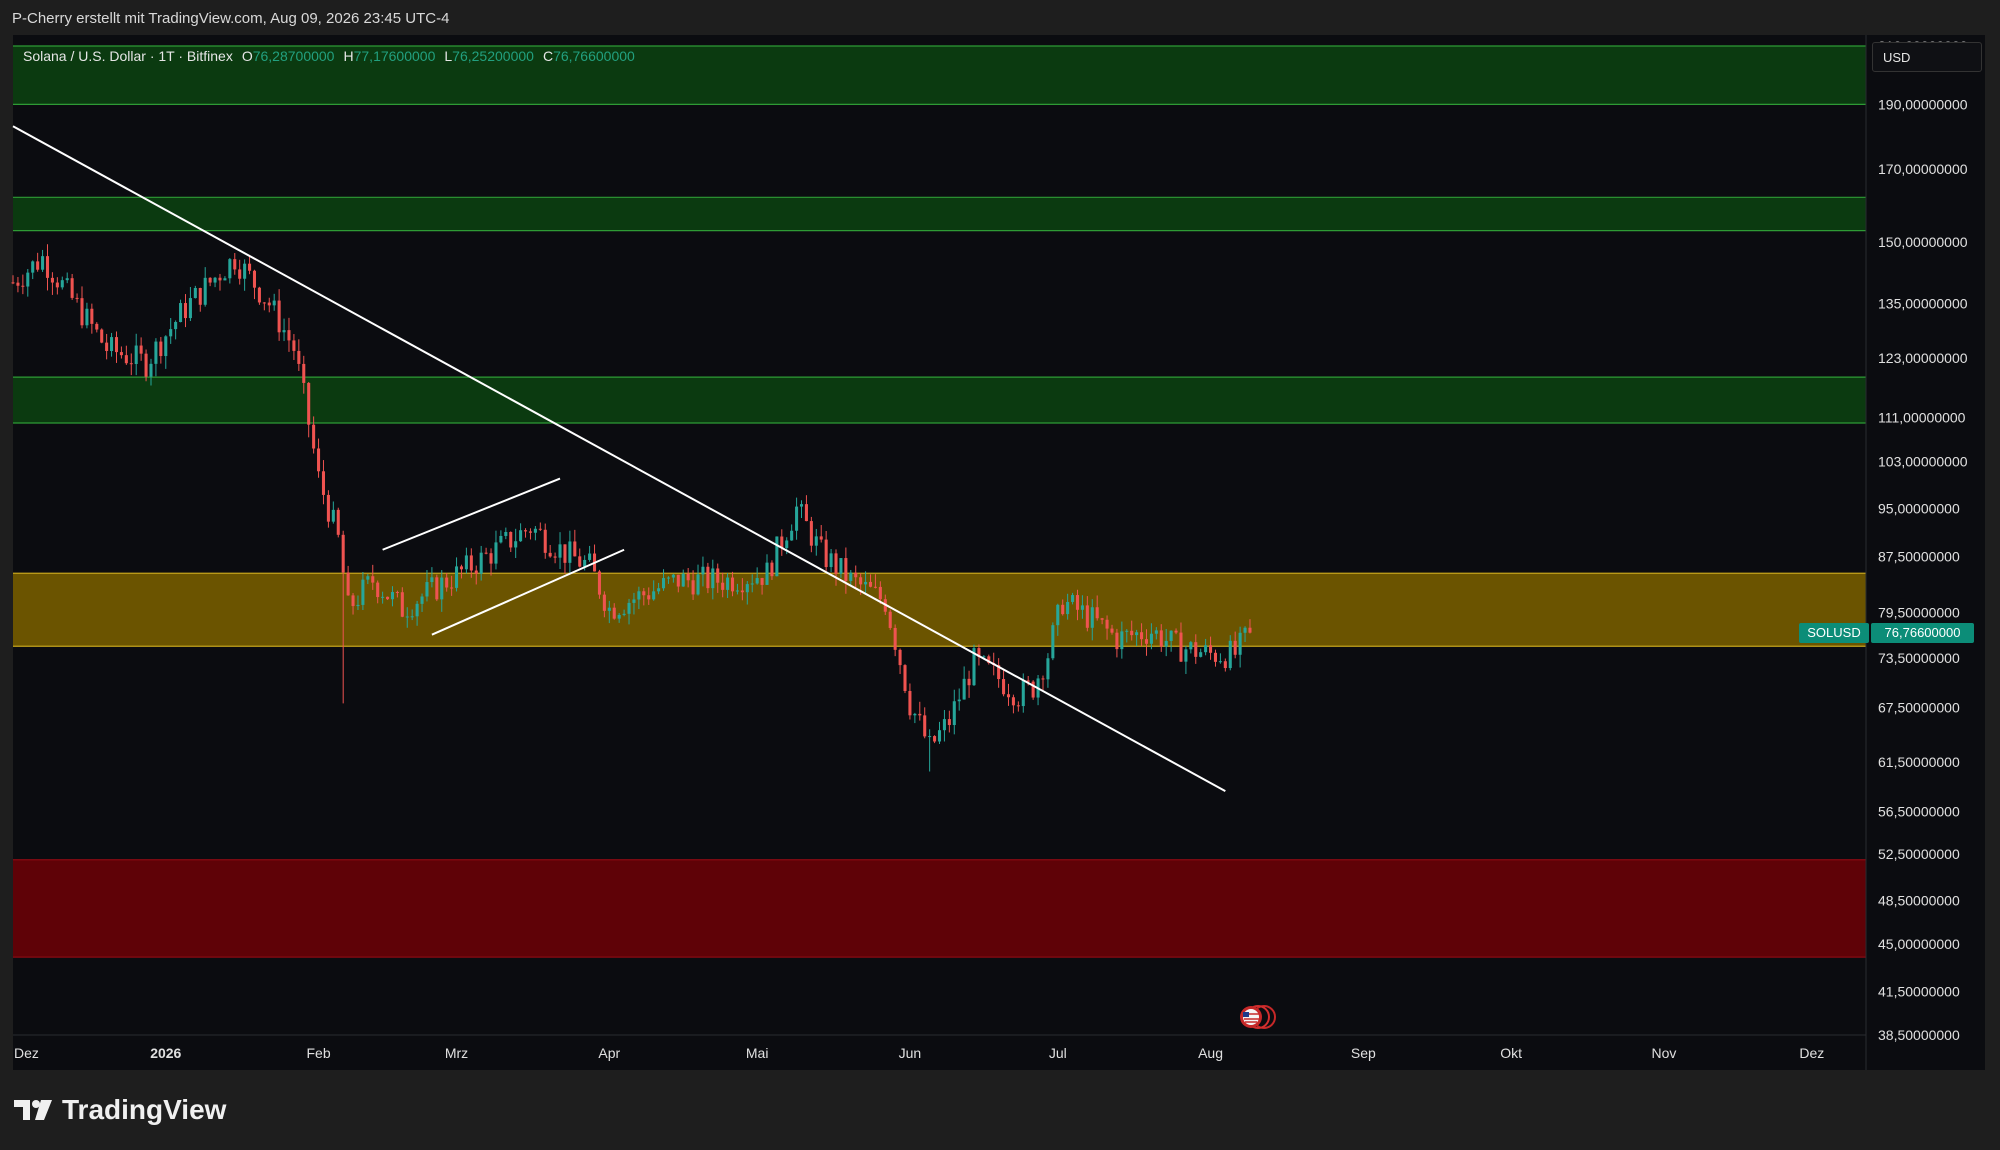  Describe the element at coordinates (1919, 508) in the screenshot. I see `price-tick-label: 95,00000000` at that location.